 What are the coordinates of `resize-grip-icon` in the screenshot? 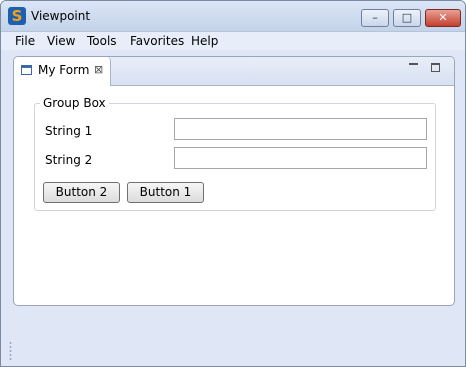 It's located at (10, 351).